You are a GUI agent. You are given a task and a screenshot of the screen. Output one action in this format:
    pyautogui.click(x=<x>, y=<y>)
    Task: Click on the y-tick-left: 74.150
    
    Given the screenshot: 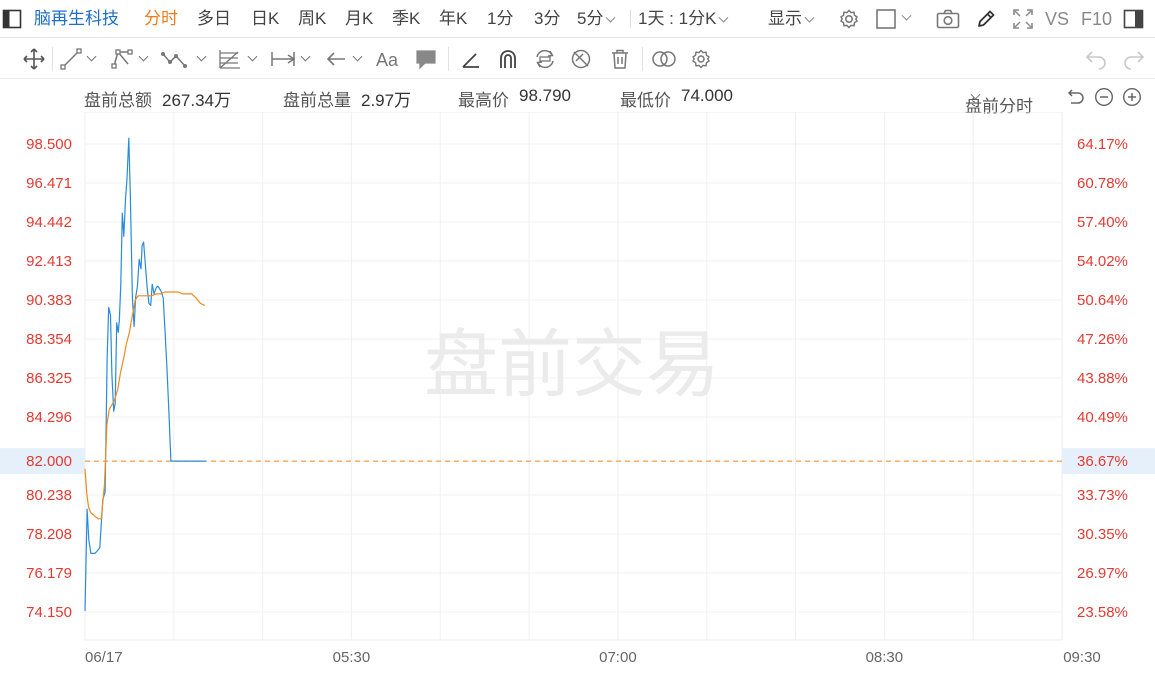 What is the action you would take?
    pyautogui.click(x=49, y=612)
    